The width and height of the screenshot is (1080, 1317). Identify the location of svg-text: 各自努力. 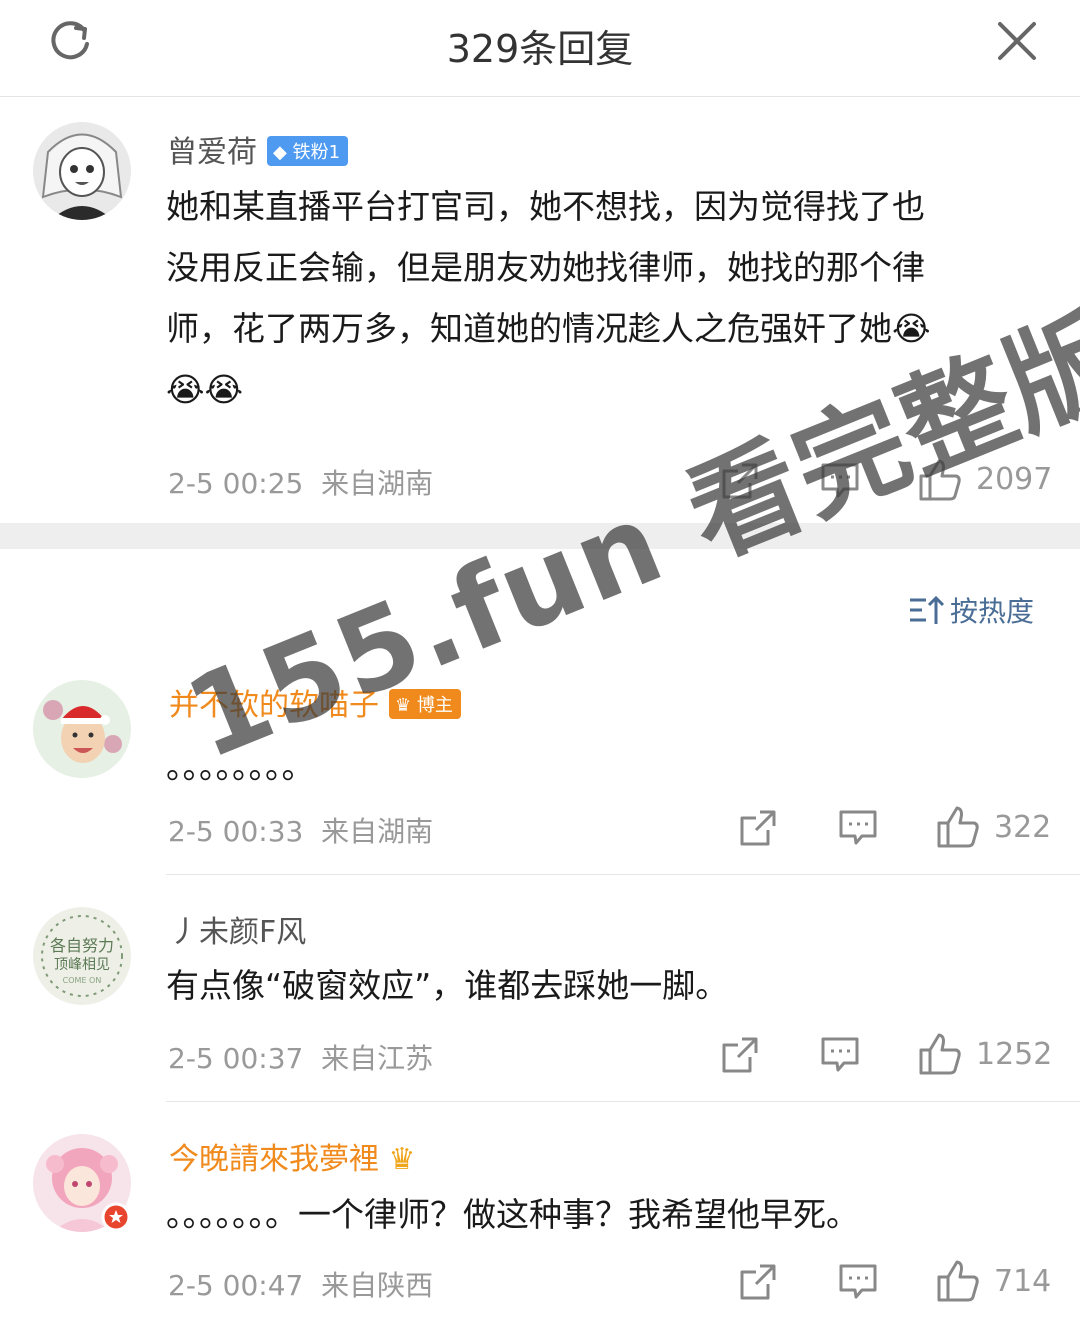
(82, 945).